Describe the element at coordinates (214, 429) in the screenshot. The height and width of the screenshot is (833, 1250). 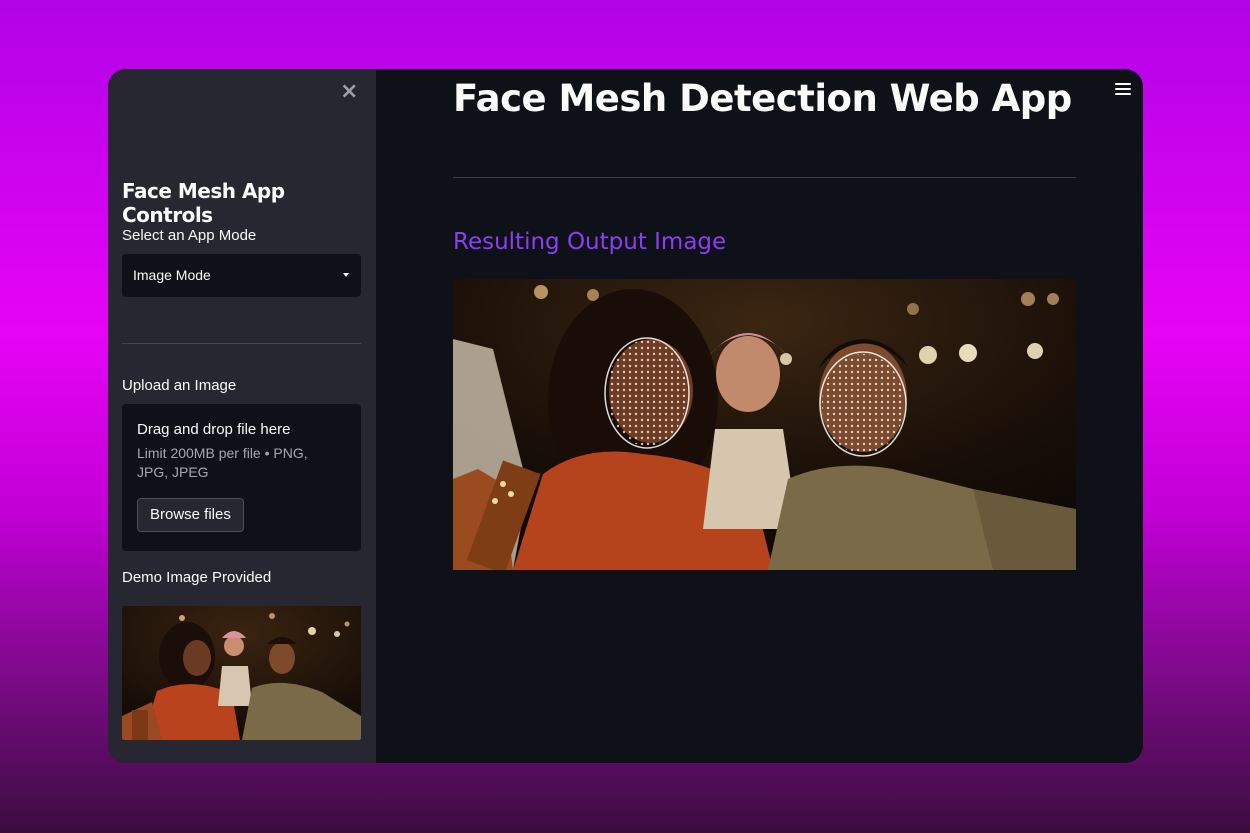
I see `dropzone-title: Drag and drop file here` at that location.